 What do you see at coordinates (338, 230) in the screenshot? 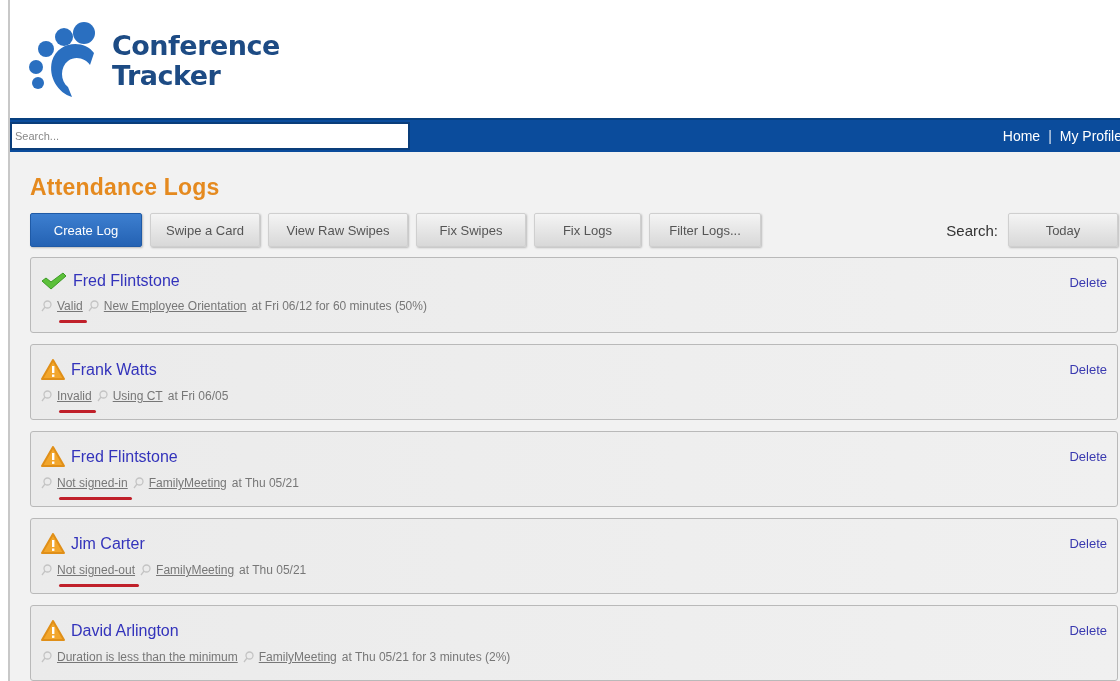
I see `toolbar-button: View Raw Swipes` at bounding box center [338, 230].